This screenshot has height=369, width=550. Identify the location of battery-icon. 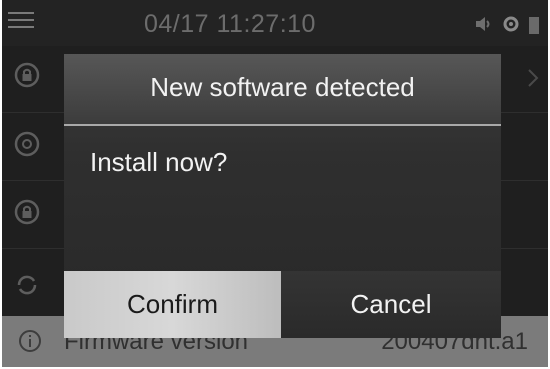
(534, 25).